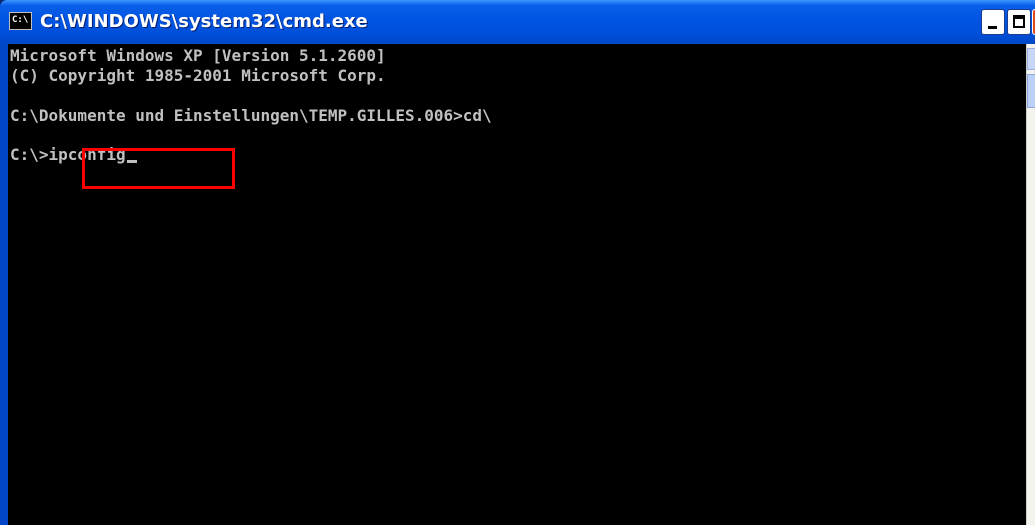  What do you see at coordinates (20, 21) in the screenshot?
I see `cmd-icon: C:\` at bounding box center [20, 21].